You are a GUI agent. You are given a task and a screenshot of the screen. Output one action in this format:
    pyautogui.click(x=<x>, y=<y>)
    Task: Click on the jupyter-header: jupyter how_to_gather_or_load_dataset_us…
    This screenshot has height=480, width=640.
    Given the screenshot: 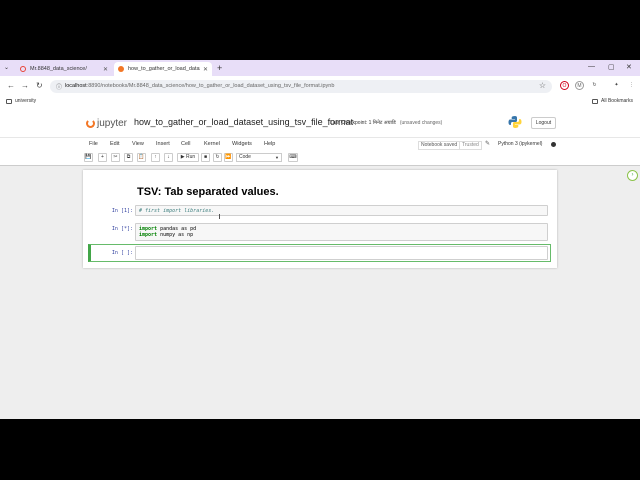 What is the action you would take?
    pyautogui.click(x=320, y=123)
    